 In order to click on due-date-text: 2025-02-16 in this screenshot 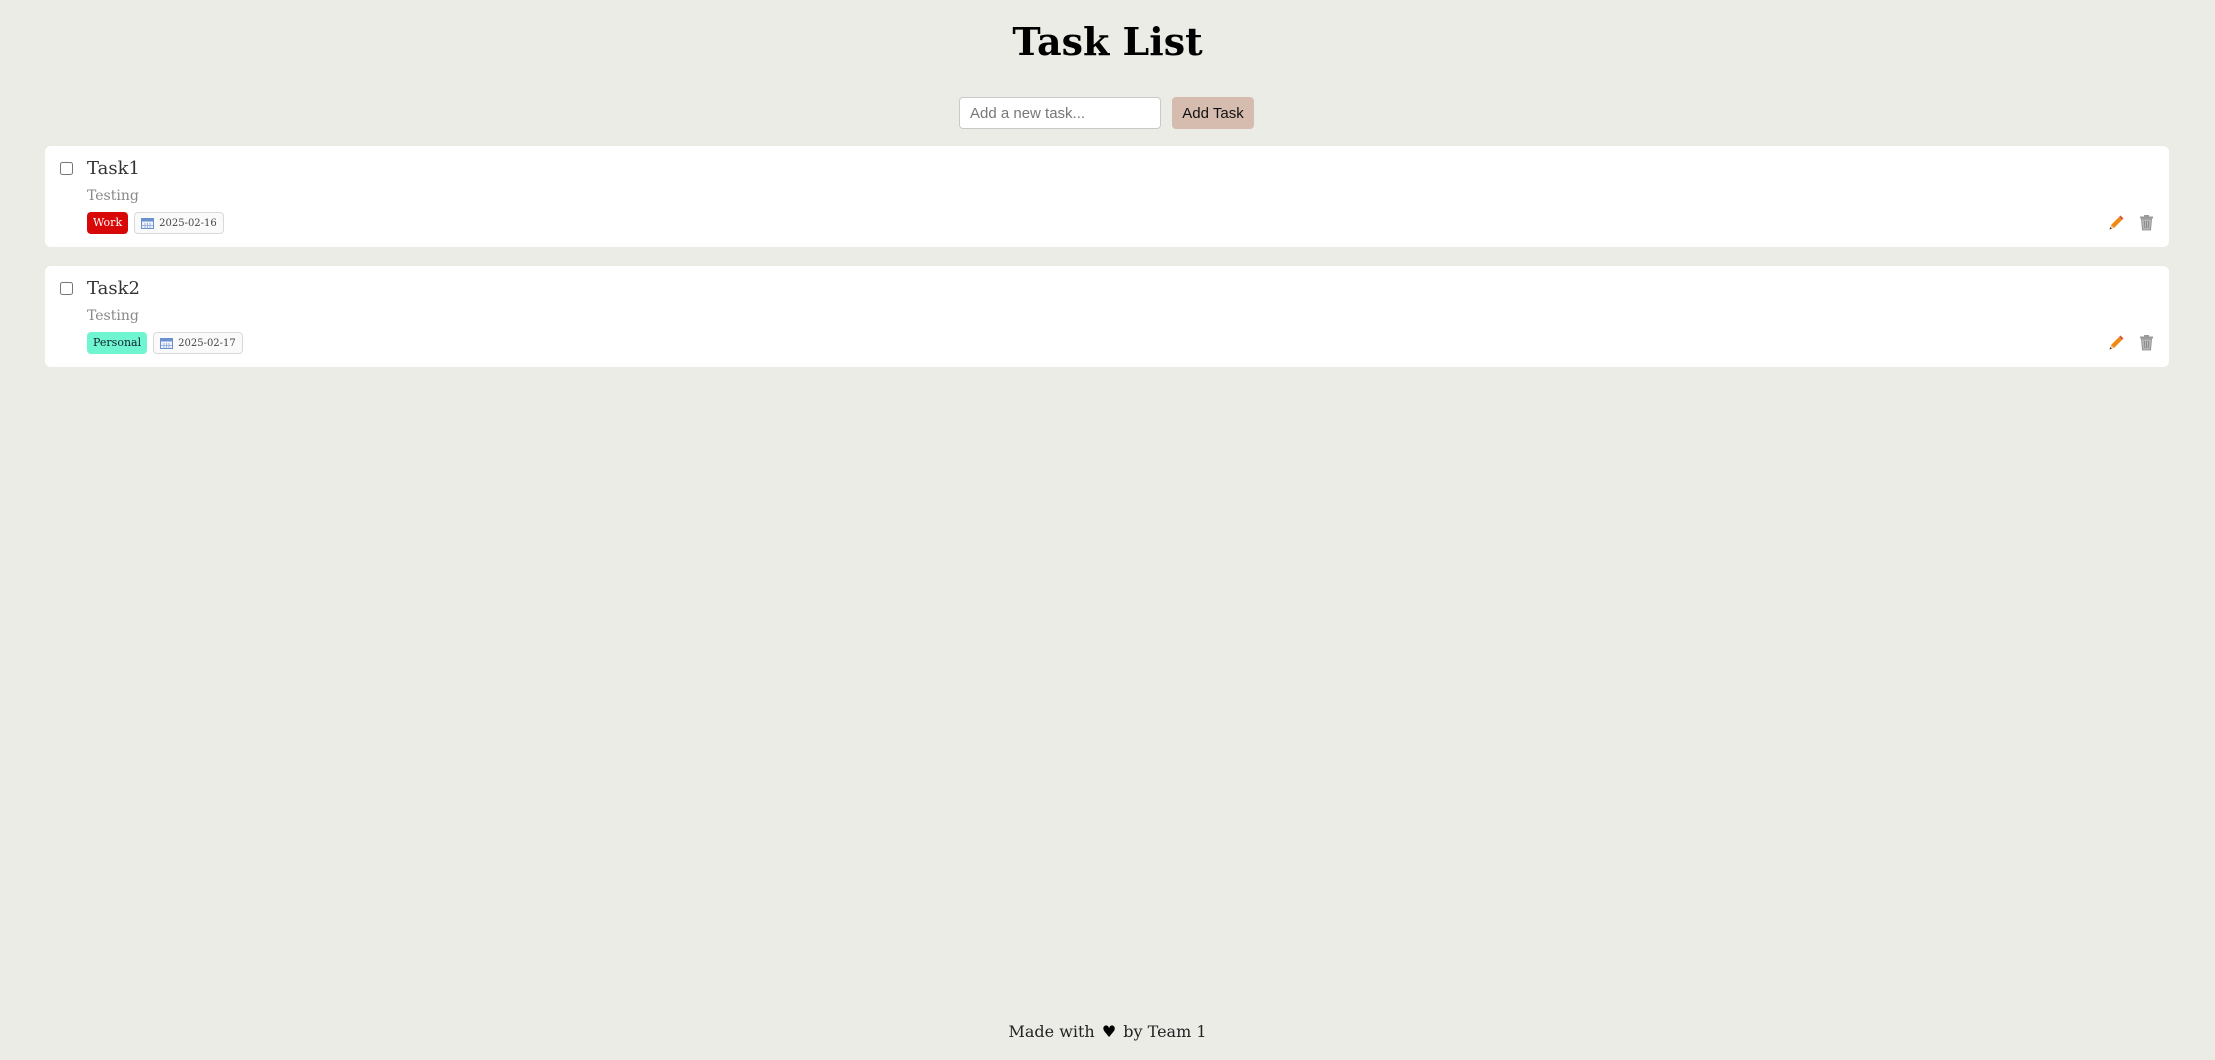, I will do `click(188, 223)`.